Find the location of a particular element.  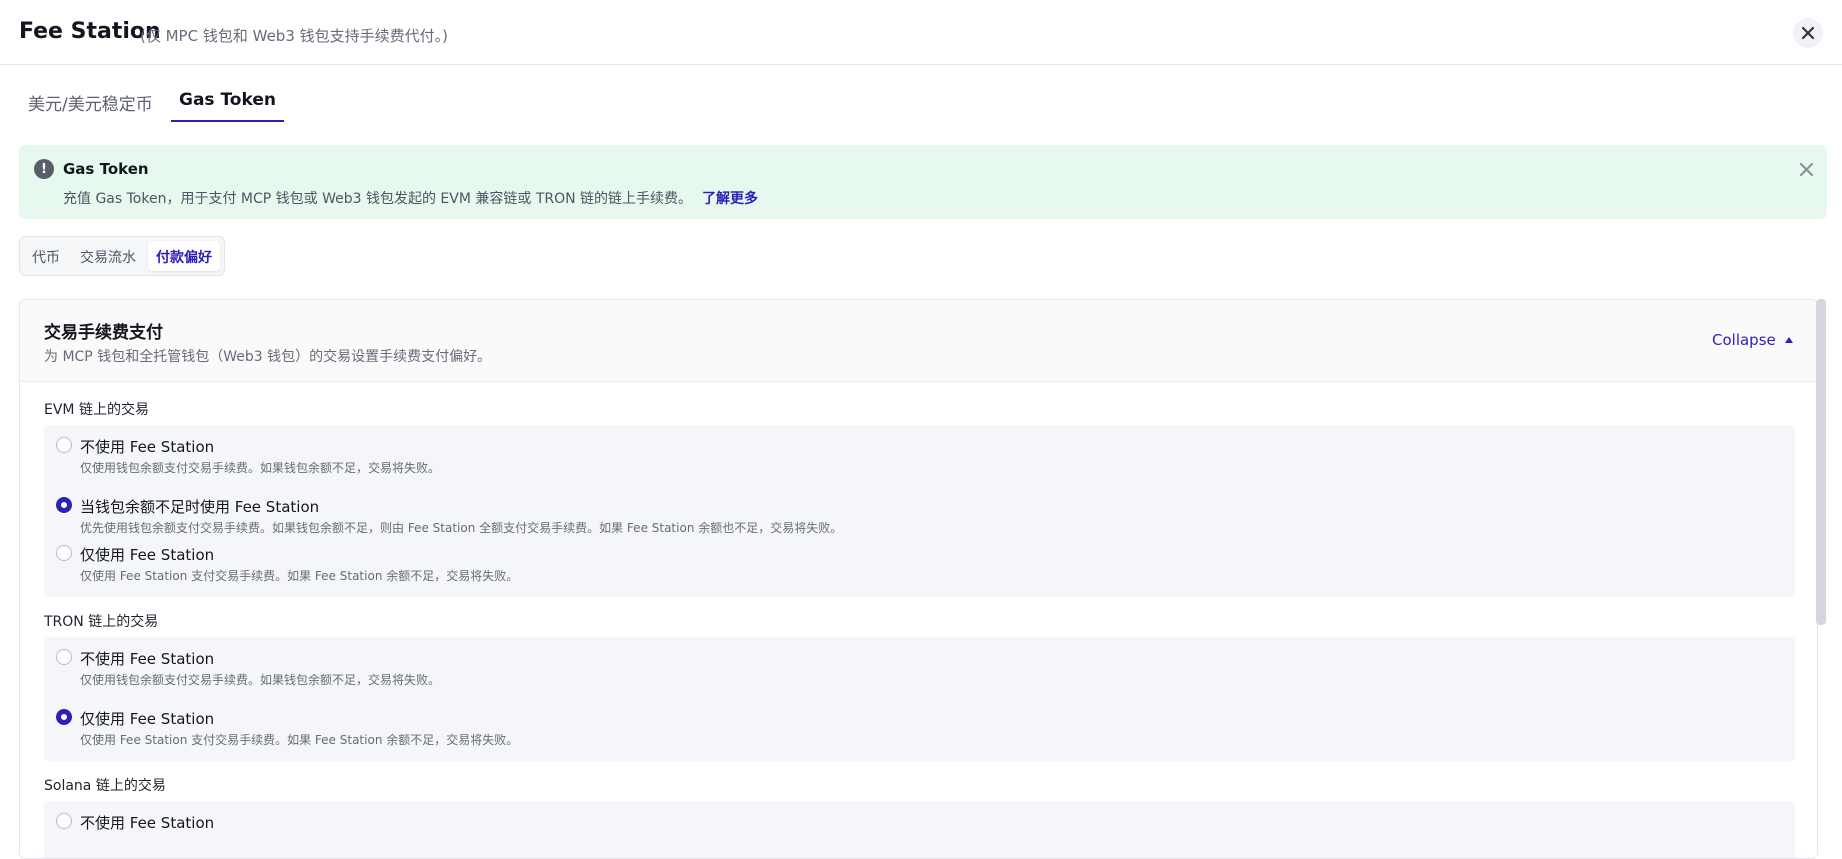

collapse-button: Collapse is located at coordinates (1753, 340).